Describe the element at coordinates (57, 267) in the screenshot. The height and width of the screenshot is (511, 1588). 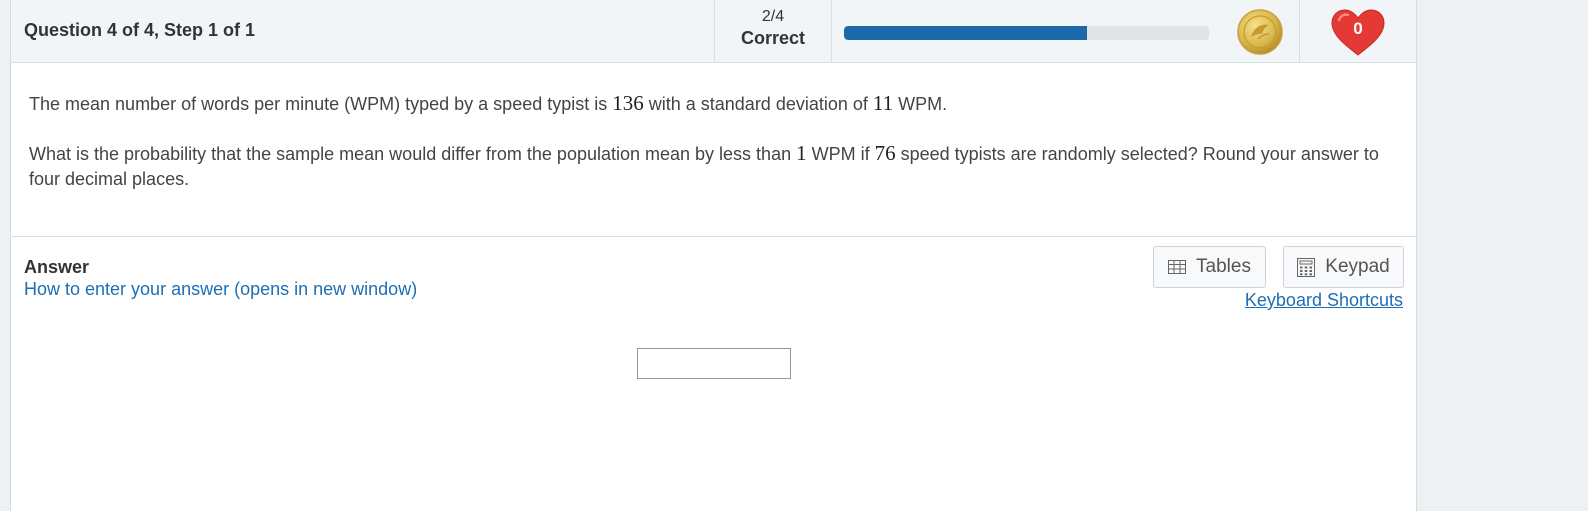
I see `answer-label: Answer` at that location.